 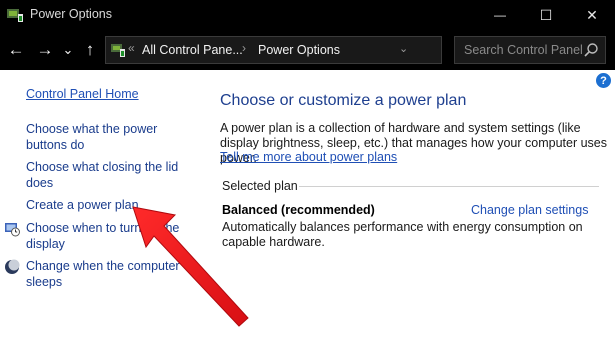 What do you see at coordinates (523, 50) in the screenshot?
I see `search-placeholder: Search Control Panel` at bounding box center [523, 50].